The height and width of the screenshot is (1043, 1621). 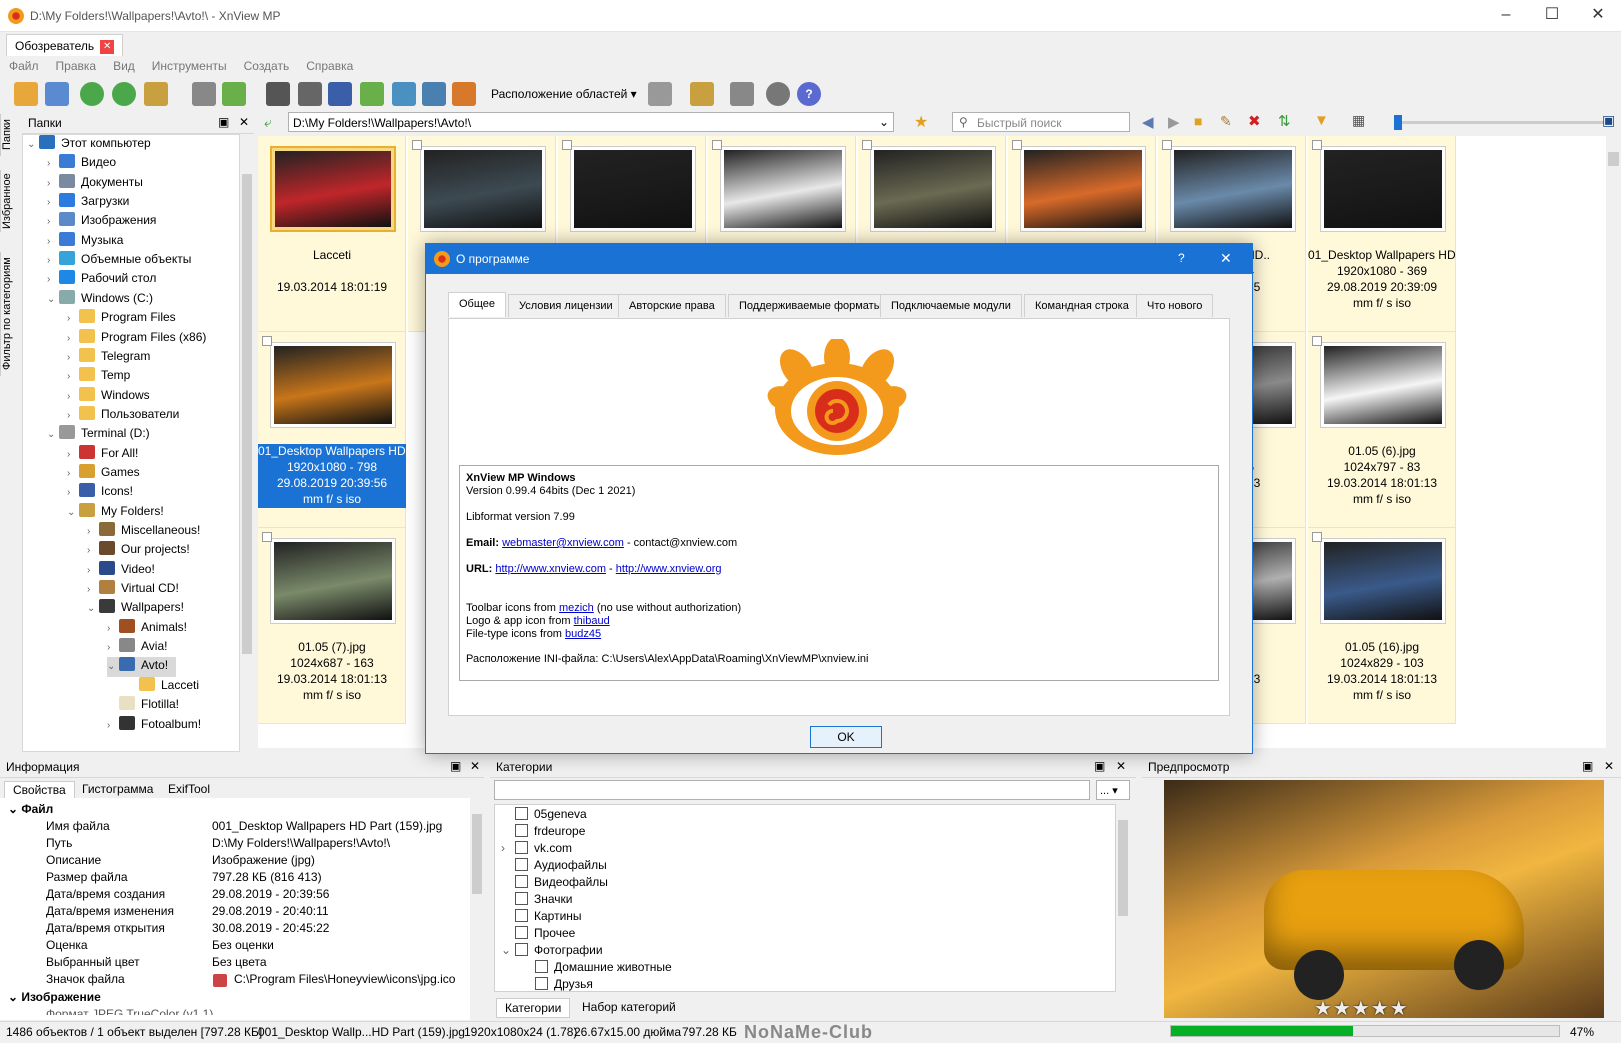 I want to click on section-header-file: ⌄ Файл, so click(x=30, y=810).